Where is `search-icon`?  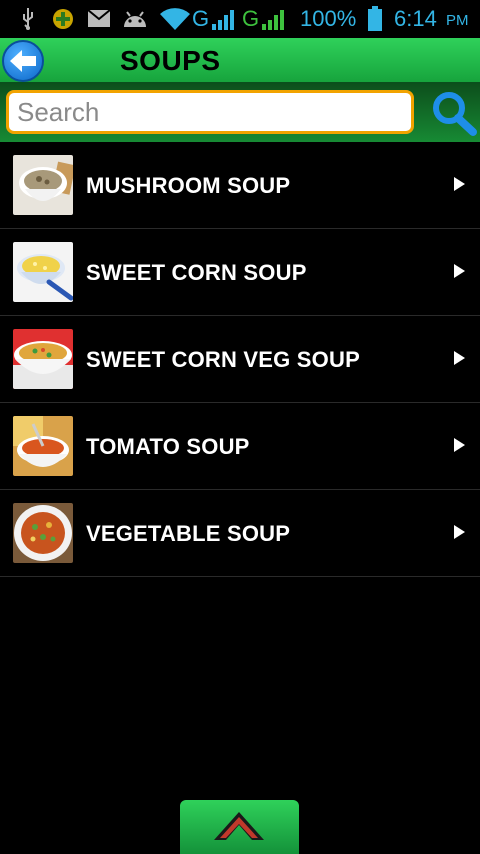
search-icon is located at coordinates (455, 114).